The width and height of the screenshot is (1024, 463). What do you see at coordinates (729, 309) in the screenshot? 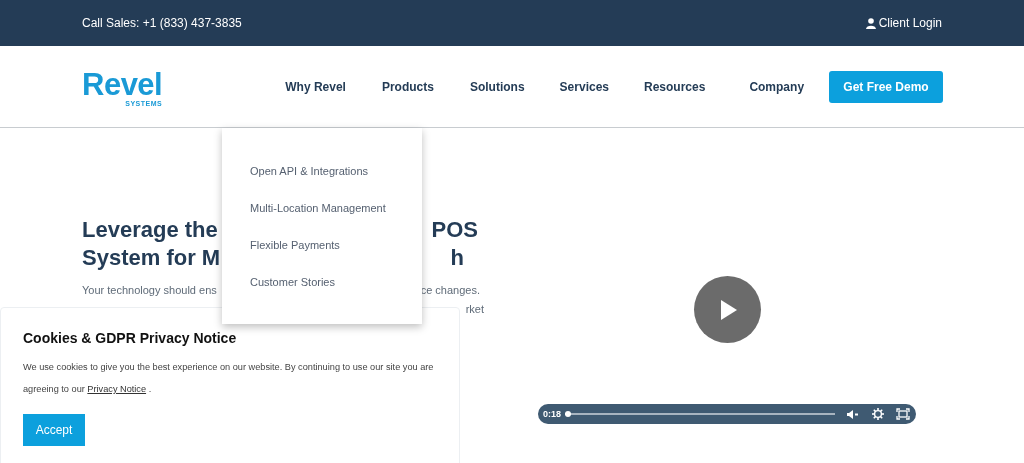
I see `play-icon` at bounding box center [729, 309].